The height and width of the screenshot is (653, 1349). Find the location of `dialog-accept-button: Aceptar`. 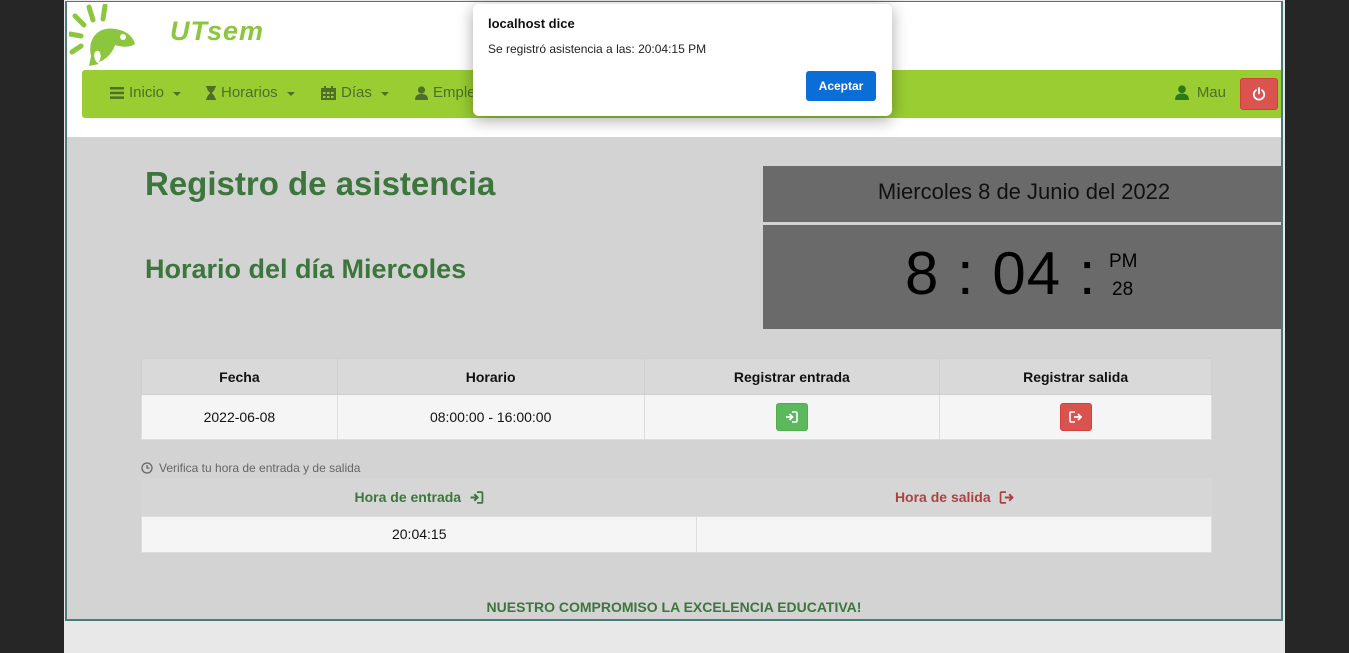

dialog-accept-button: Aceptar is located at coordinates (841, 86).